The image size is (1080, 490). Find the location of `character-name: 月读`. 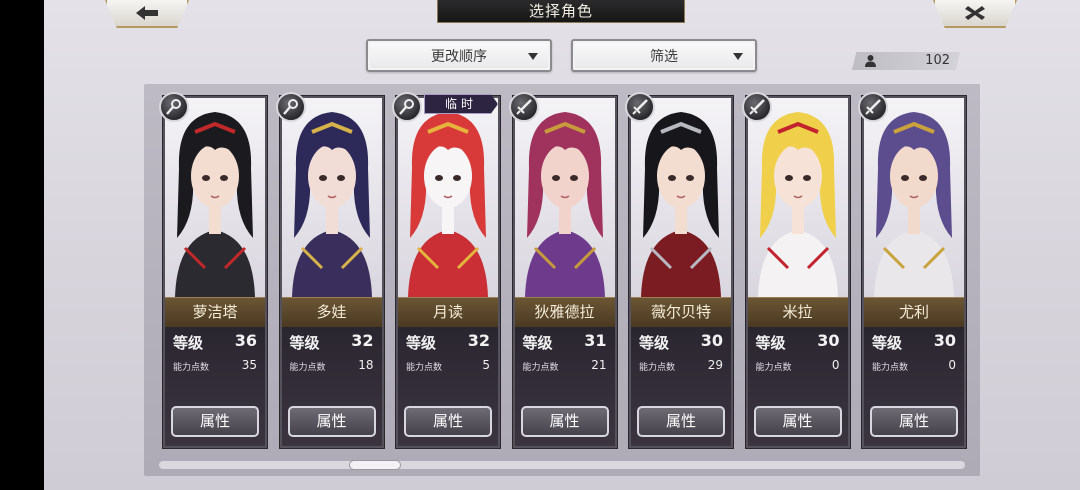

character-name: 月读 is located at coordinates (448, 312).